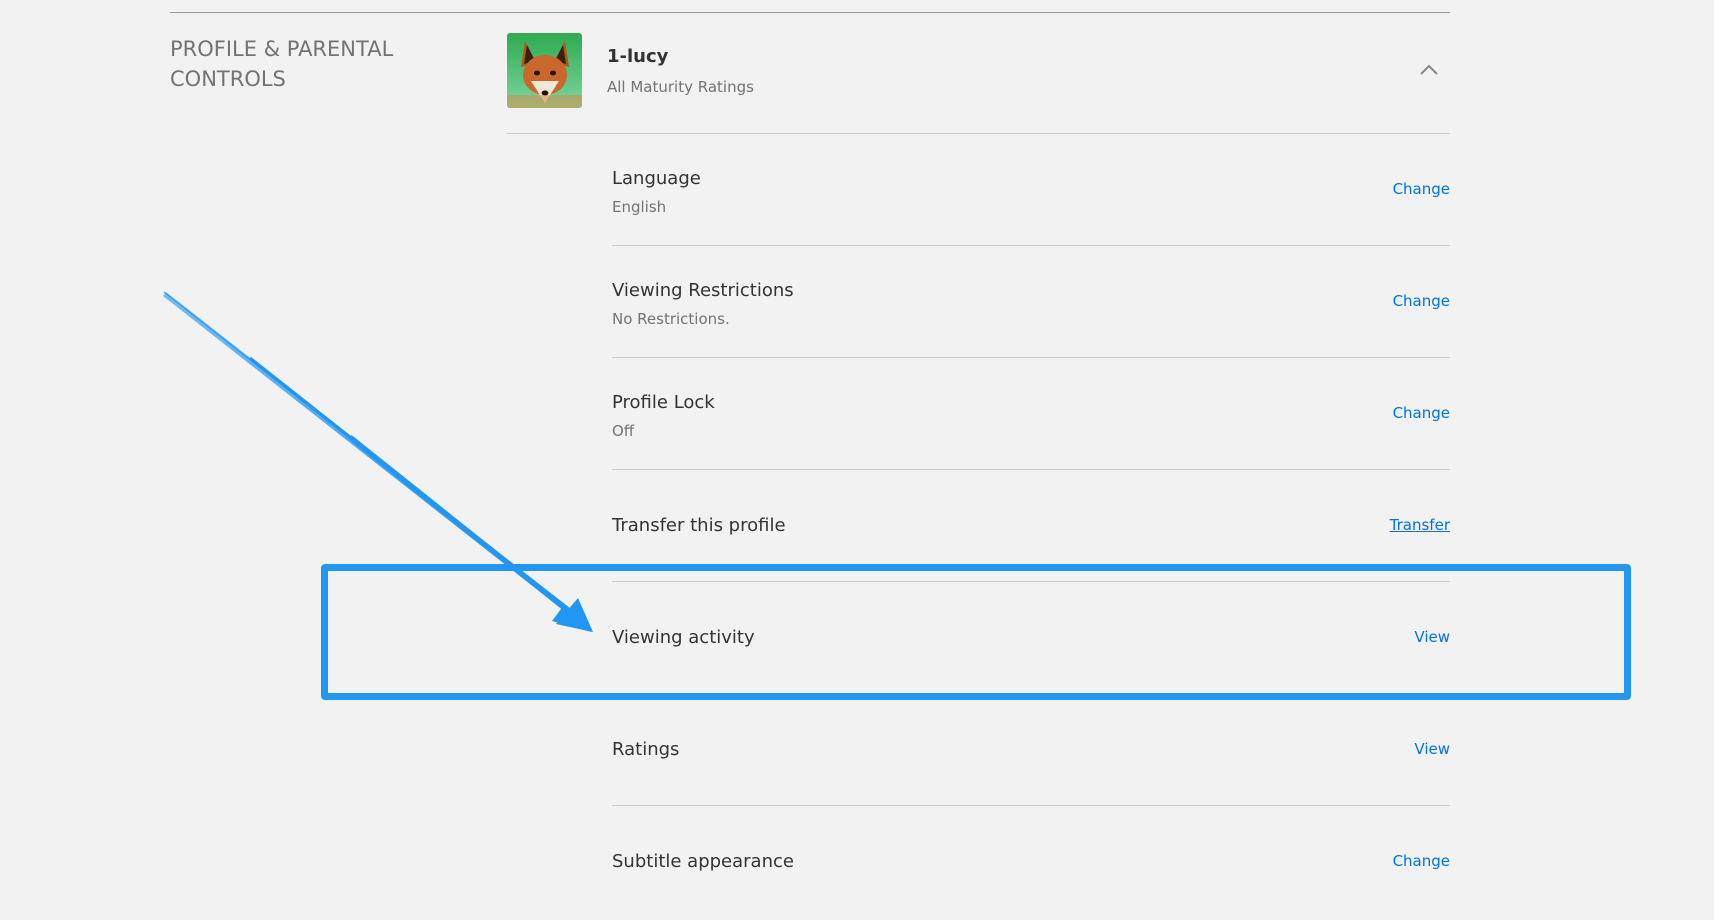 The width and height of the screenshot is (1714, 920). What do you see at coordinates (671, 319) in the screenshot?
I see `row-value: No Restrictions.` at bounding box center [671, 319].